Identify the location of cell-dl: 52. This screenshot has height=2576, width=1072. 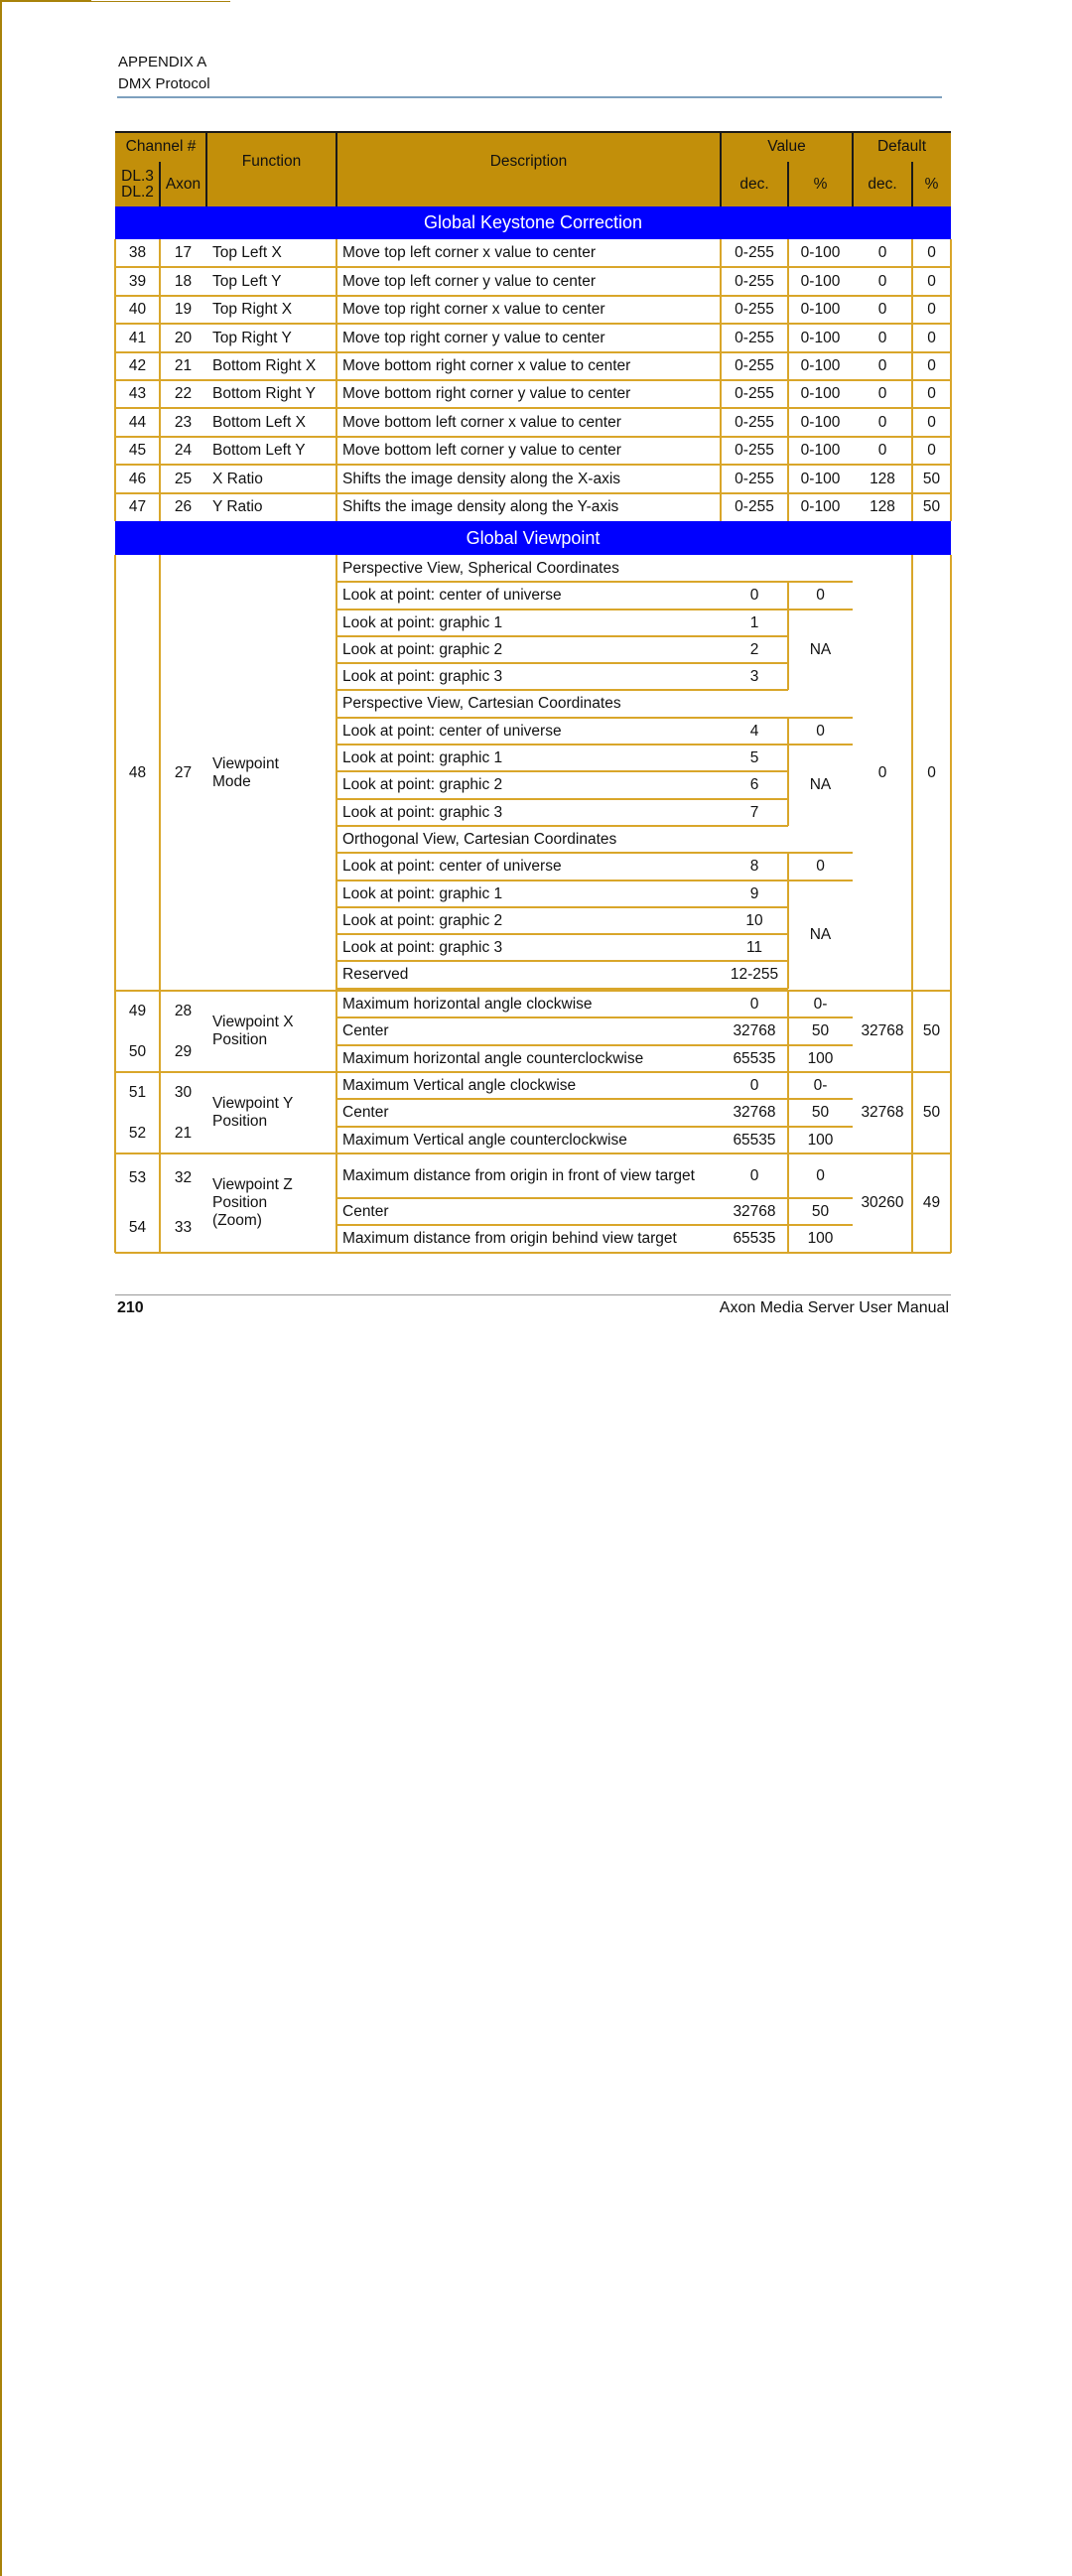
(137, 1133).